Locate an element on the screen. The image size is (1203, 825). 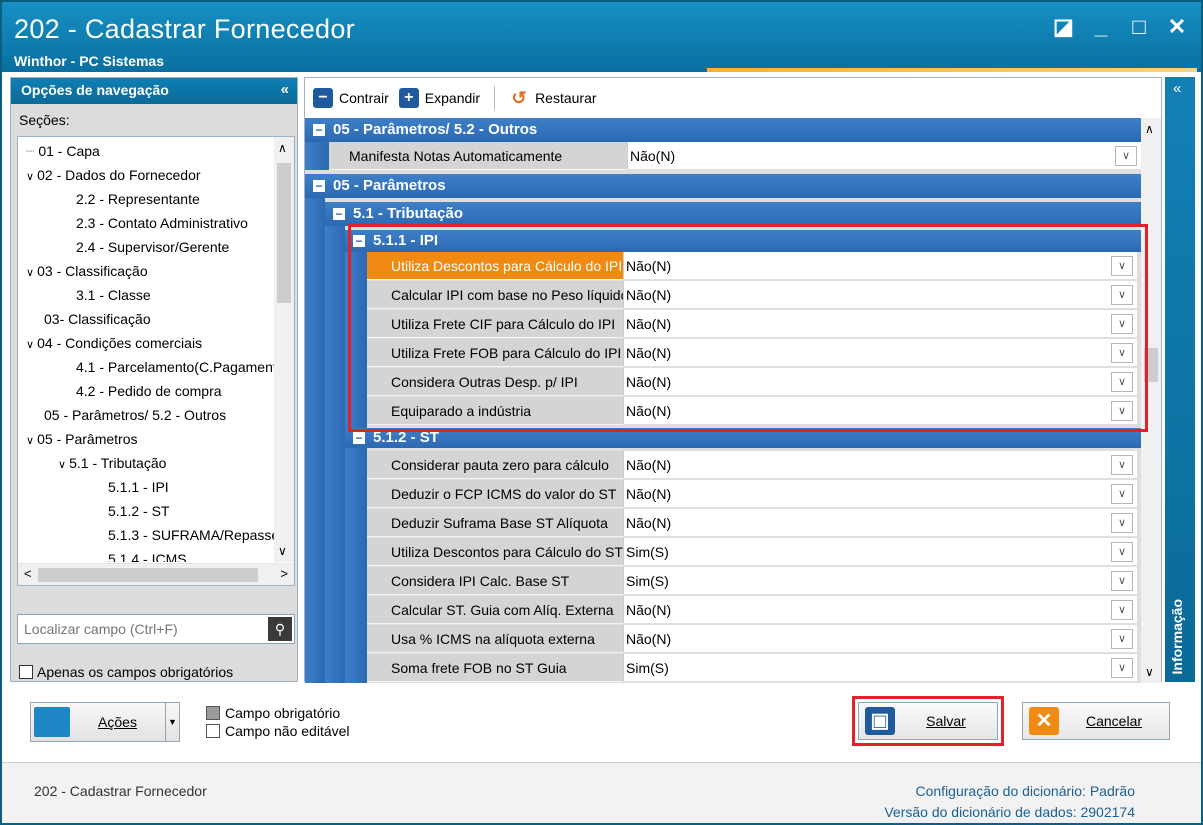
actions-button: Ações ▼ is located at coordinates (105, 722).